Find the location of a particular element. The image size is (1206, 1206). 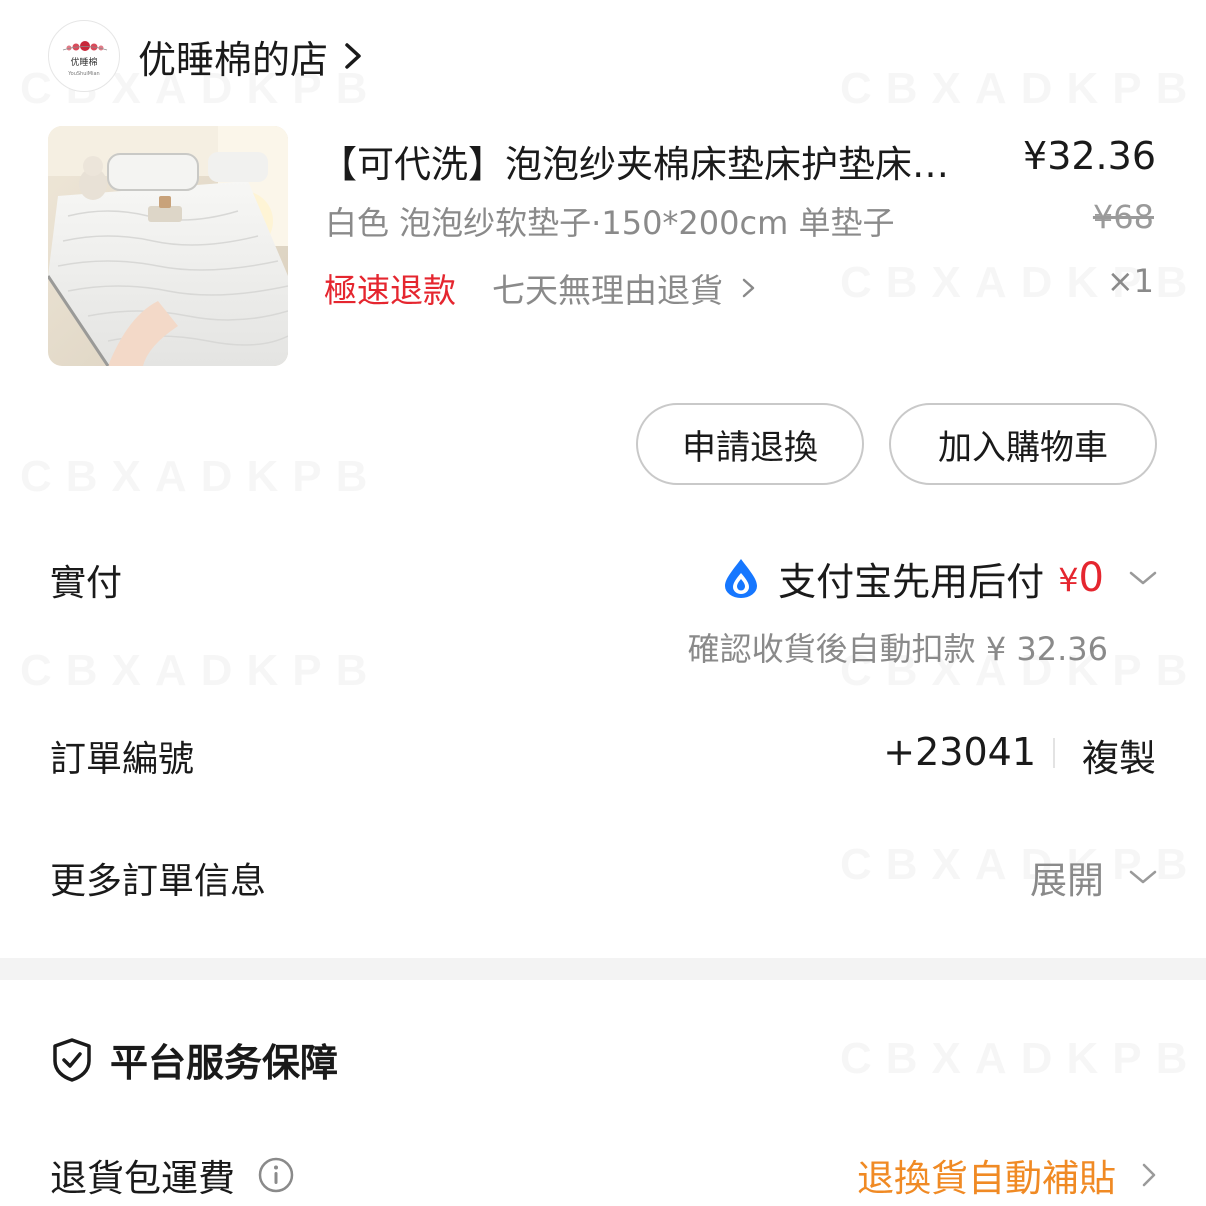

payment-method: 支付宝先用后付 is located at coordinates (911, 581).